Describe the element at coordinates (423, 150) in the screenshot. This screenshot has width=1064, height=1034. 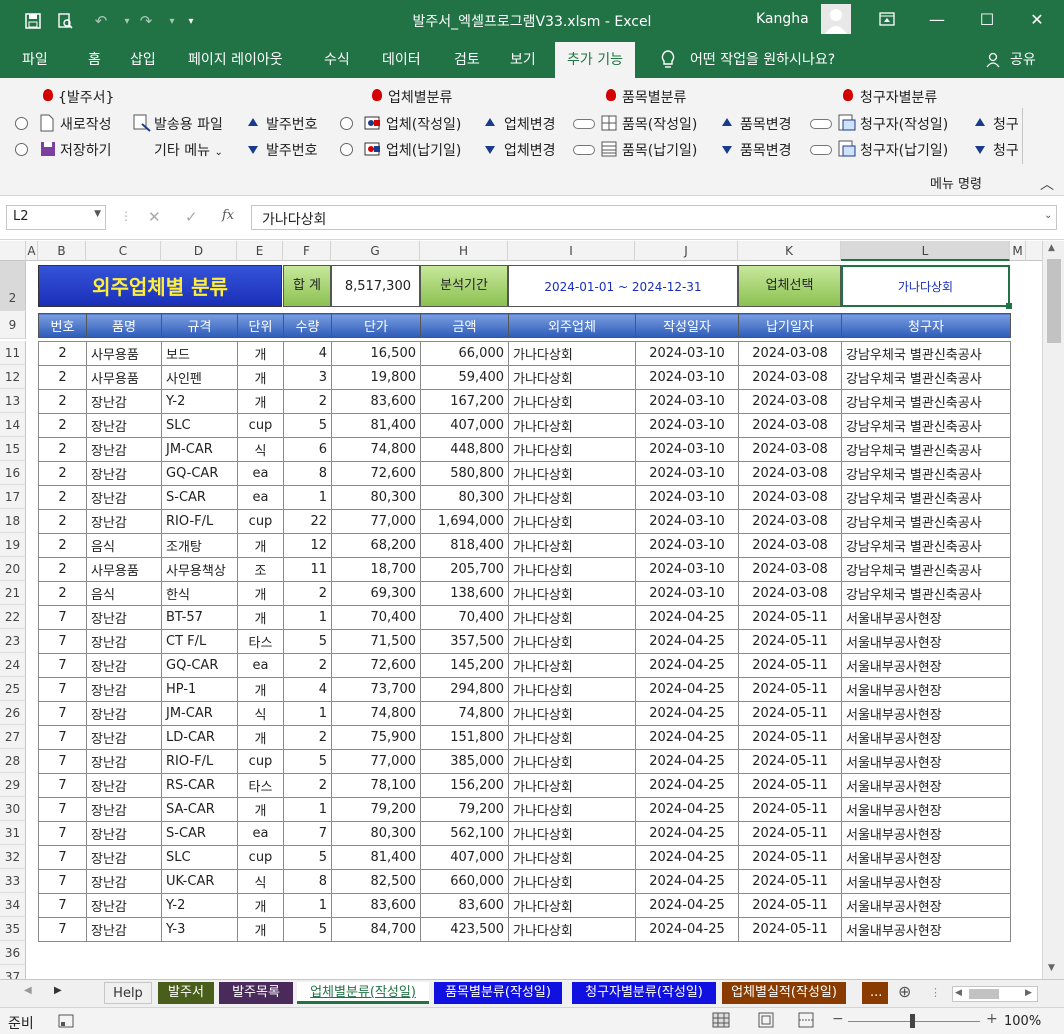
I see `vendor-due-button: 업체(납기일)` at that location.